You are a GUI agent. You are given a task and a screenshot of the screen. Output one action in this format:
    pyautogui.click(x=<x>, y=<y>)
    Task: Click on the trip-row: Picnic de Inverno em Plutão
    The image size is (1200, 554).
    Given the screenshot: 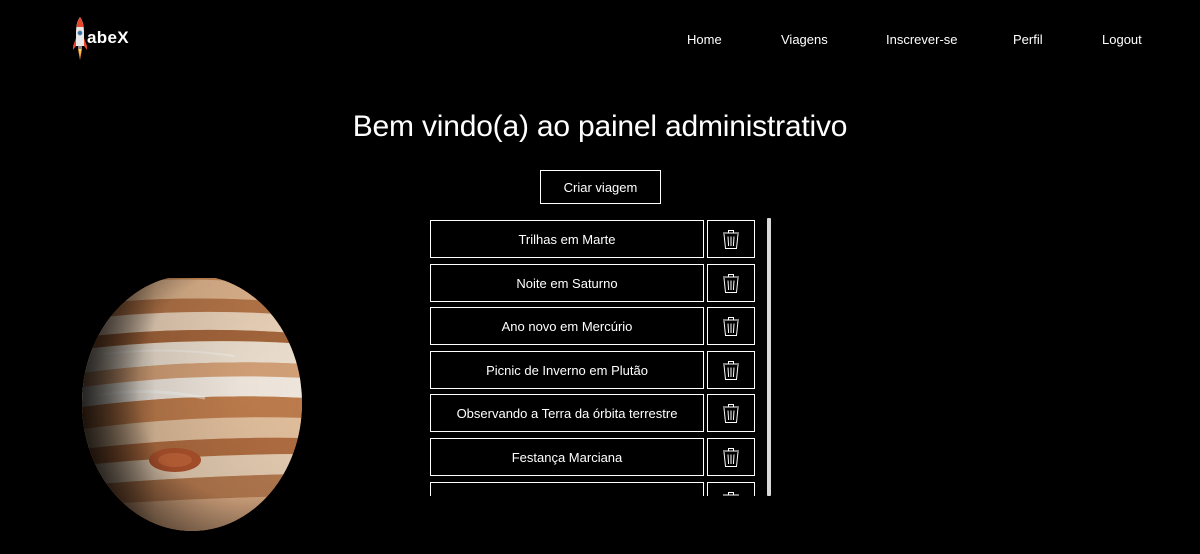 What is the action you would take?
    pyautogui.click(x=595, y=370)
    